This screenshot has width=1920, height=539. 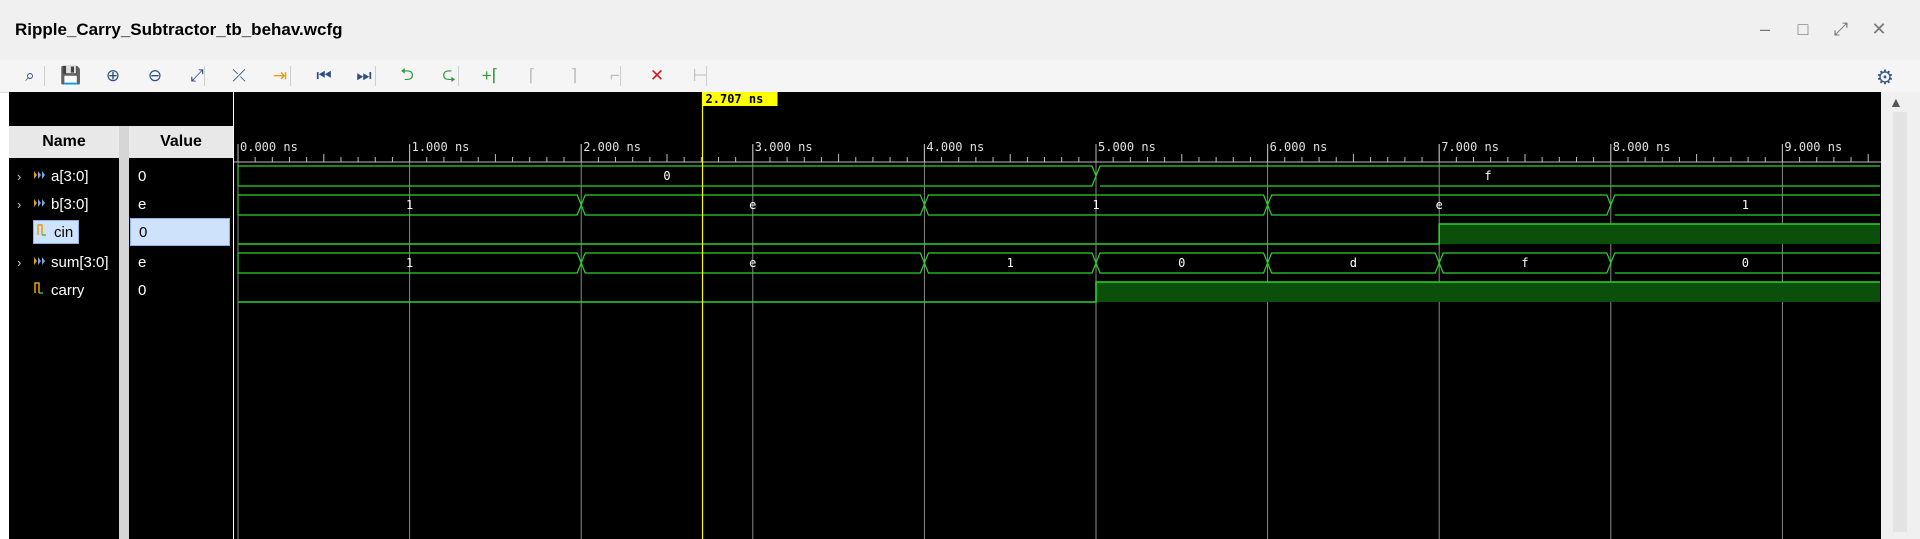 I want to click on signal-row: › a[3:0] 0, so click(x=121, y=176).